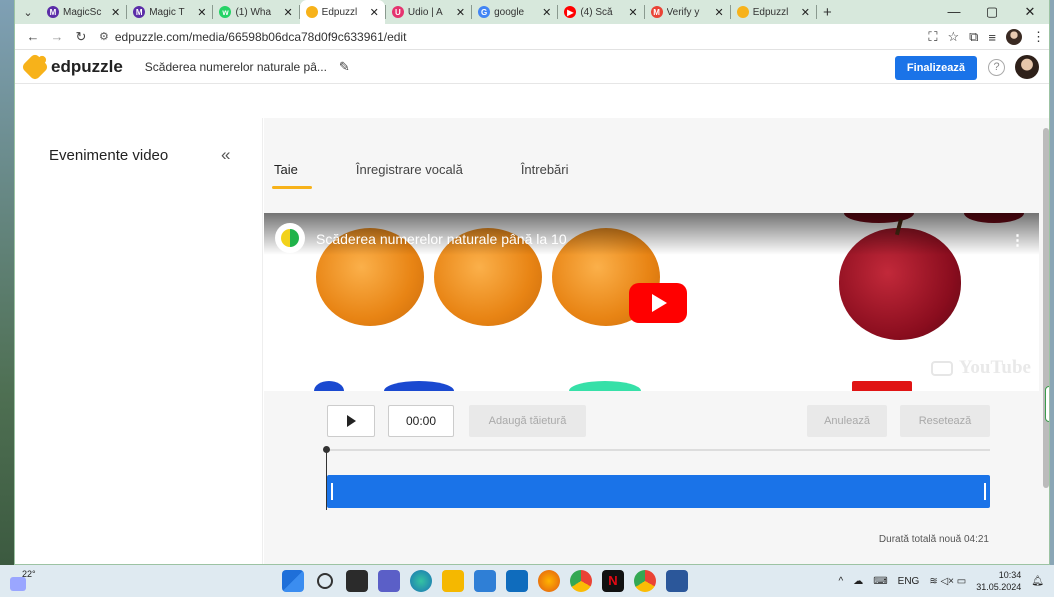 This screenshot has width=1054, height=597. What do you see at coordinates (255, 12) in the screenshot?
I see `browser-tab: w (1) Wha ✕` at bounding box center [255, 12].